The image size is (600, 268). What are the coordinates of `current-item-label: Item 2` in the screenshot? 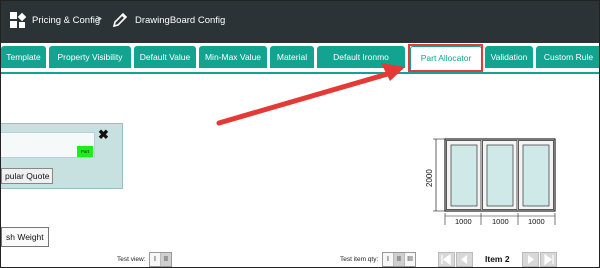 It's located at (497, 259).